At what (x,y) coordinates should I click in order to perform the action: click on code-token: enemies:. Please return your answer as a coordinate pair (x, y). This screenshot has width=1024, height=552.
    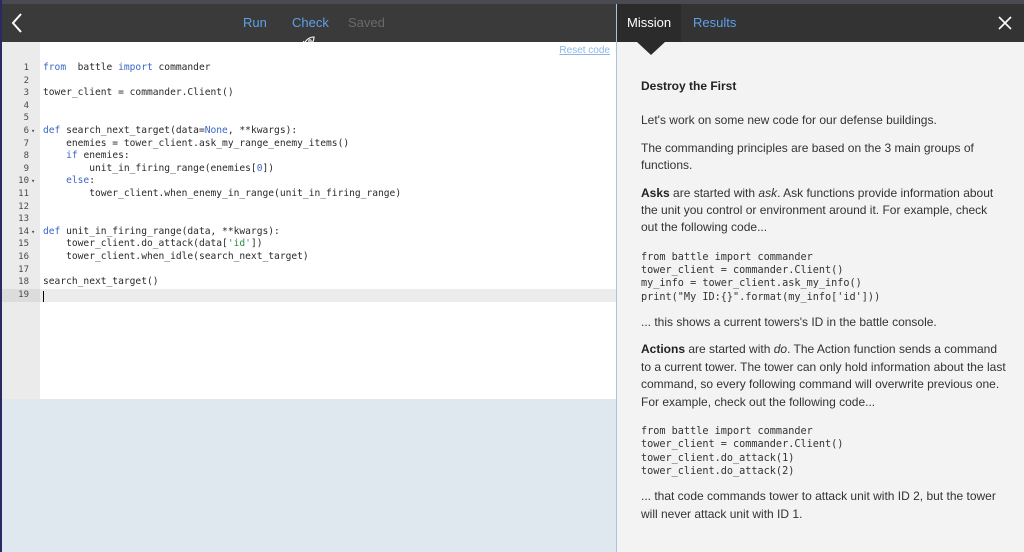
    Looking at the image, I should click on (103, 156).